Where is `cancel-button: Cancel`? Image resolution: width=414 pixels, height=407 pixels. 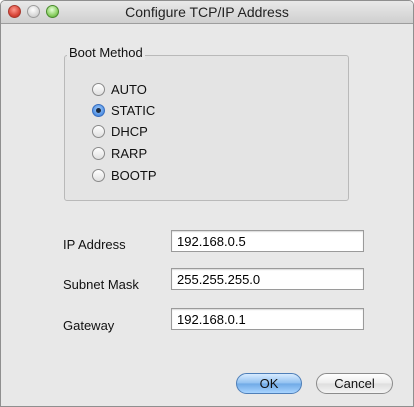
cancel-button: Cancel is located at coordinates (354, 383).